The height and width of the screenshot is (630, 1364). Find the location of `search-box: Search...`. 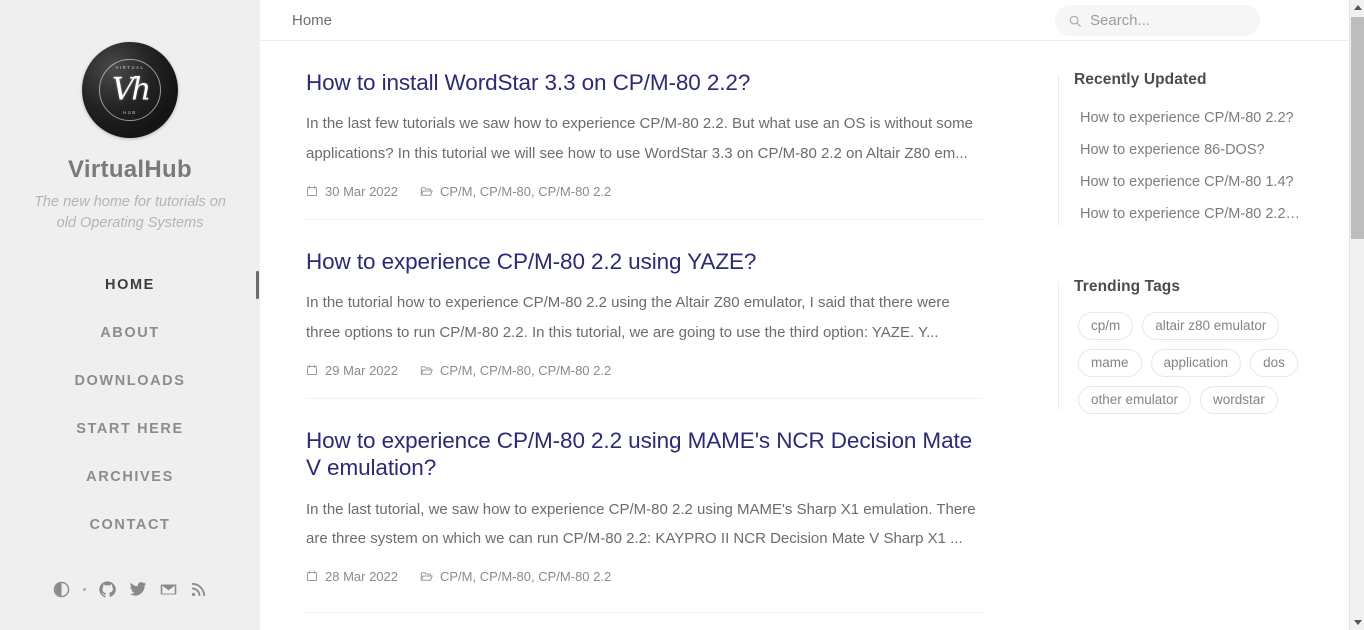

search-box: Search... is located at coordinates (1157, 20).